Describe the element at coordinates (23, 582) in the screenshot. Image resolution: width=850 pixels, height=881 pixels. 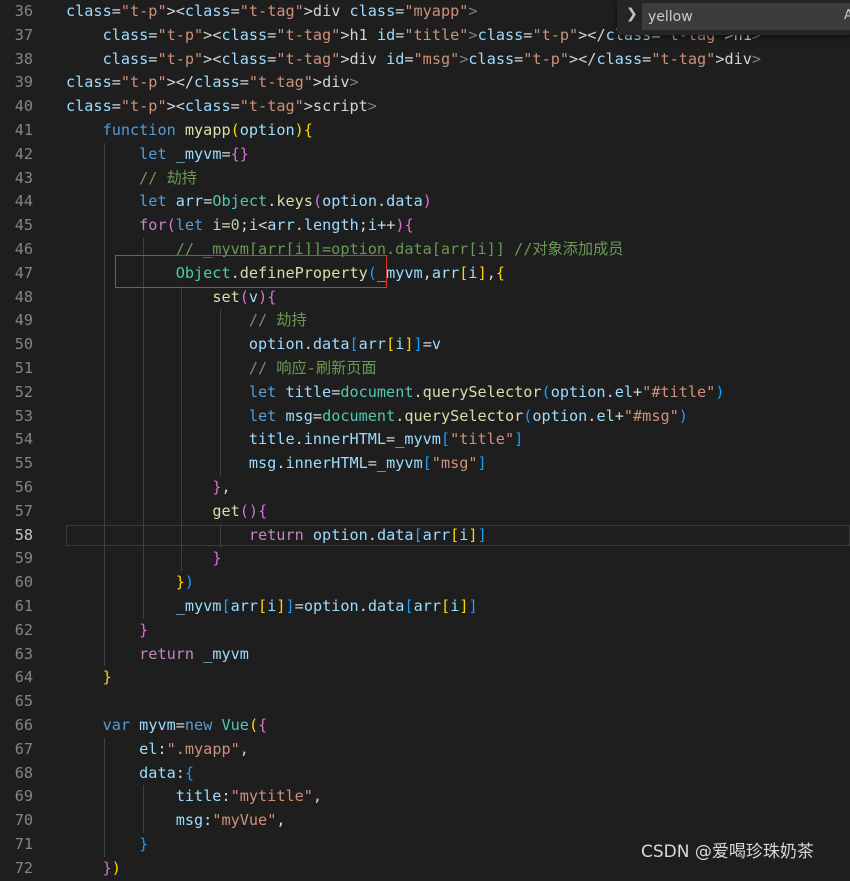
I see `line-number: 60` at that location.